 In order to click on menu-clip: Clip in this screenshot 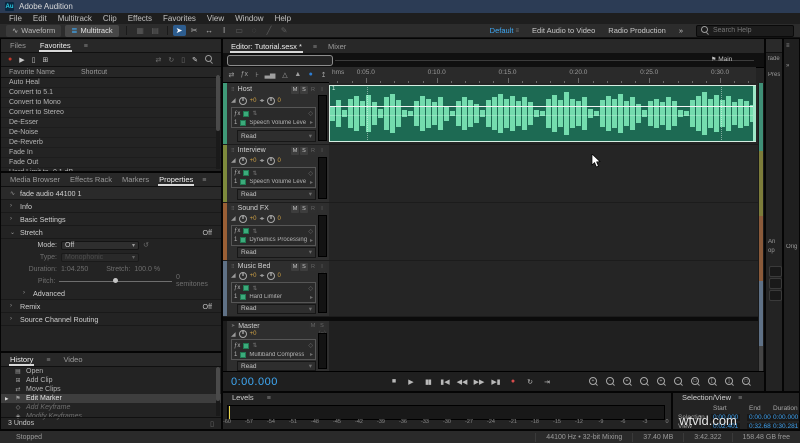, I will do `click(110, 18)`.